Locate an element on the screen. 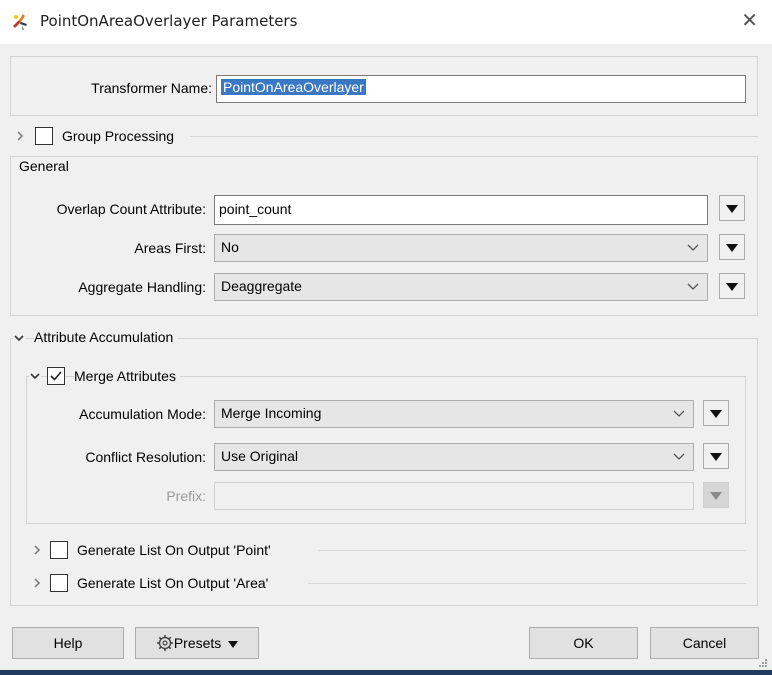 The width and height of the screenshot is (772, 675). fme-transformer-icon is located at coordinates (20, 22).